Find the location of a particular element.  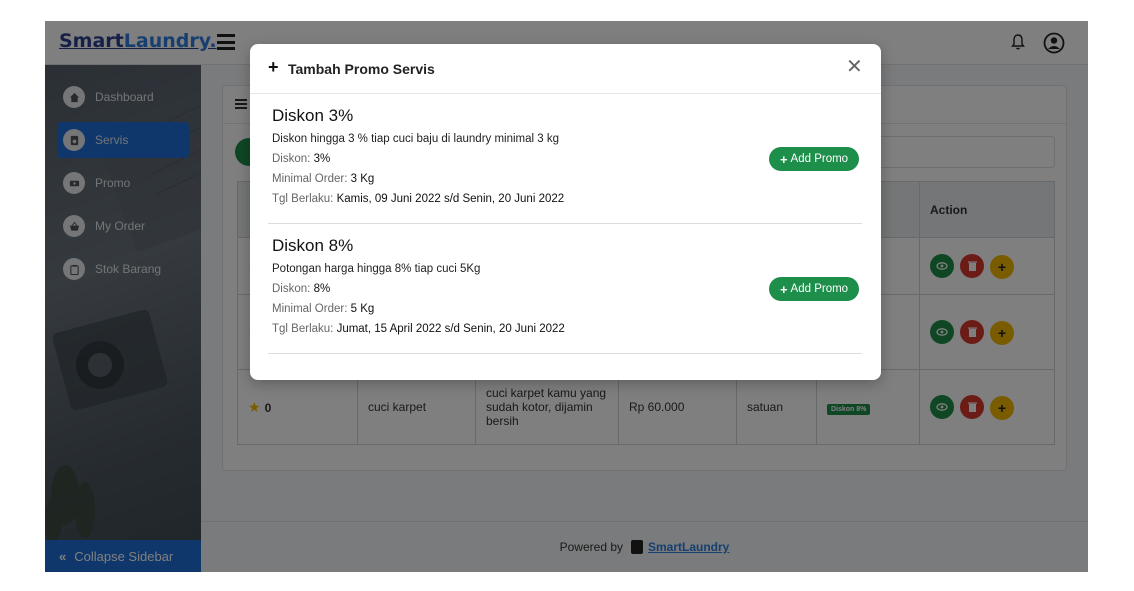

promo-min-order-value: 5 Kg is located at coordinates (362, 309).